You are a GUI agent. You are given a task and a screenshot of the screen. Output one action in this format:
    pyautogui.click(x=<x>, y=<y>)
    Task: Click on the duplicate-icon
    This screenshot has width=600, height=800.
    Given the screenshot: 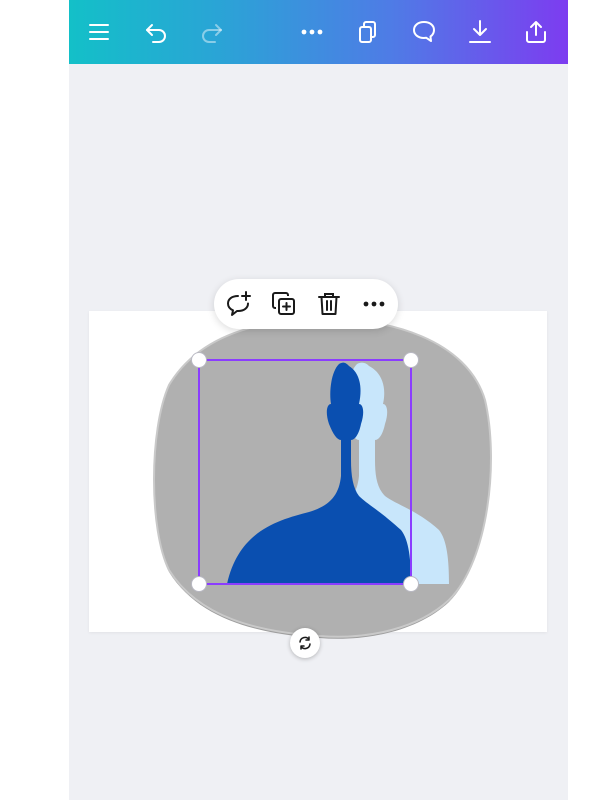 What is the action you would take?
    pyautogui.click(x=284, y=304)
    